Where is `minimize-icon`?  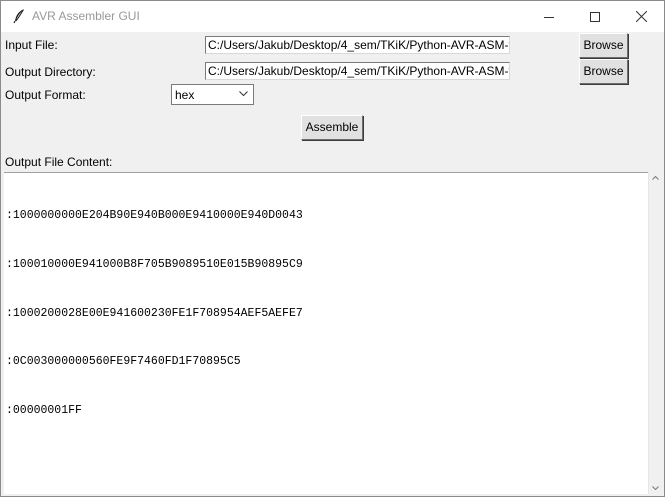 minimize-icon is located at coordinates (549, 17).